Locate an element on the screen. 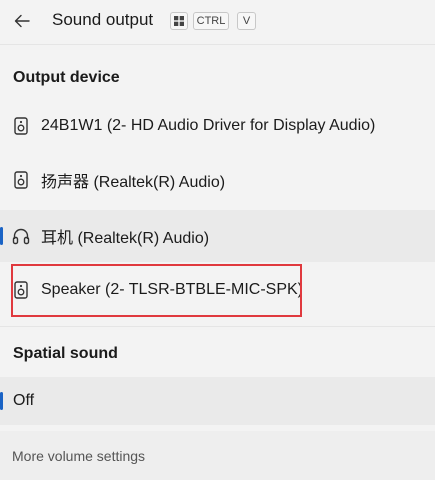 The height and width of the screenshot is (480, 435). device-item-realtek-speaker: 扬声器 (Realtek(R) Audio) is located at coordinates (217, 180).